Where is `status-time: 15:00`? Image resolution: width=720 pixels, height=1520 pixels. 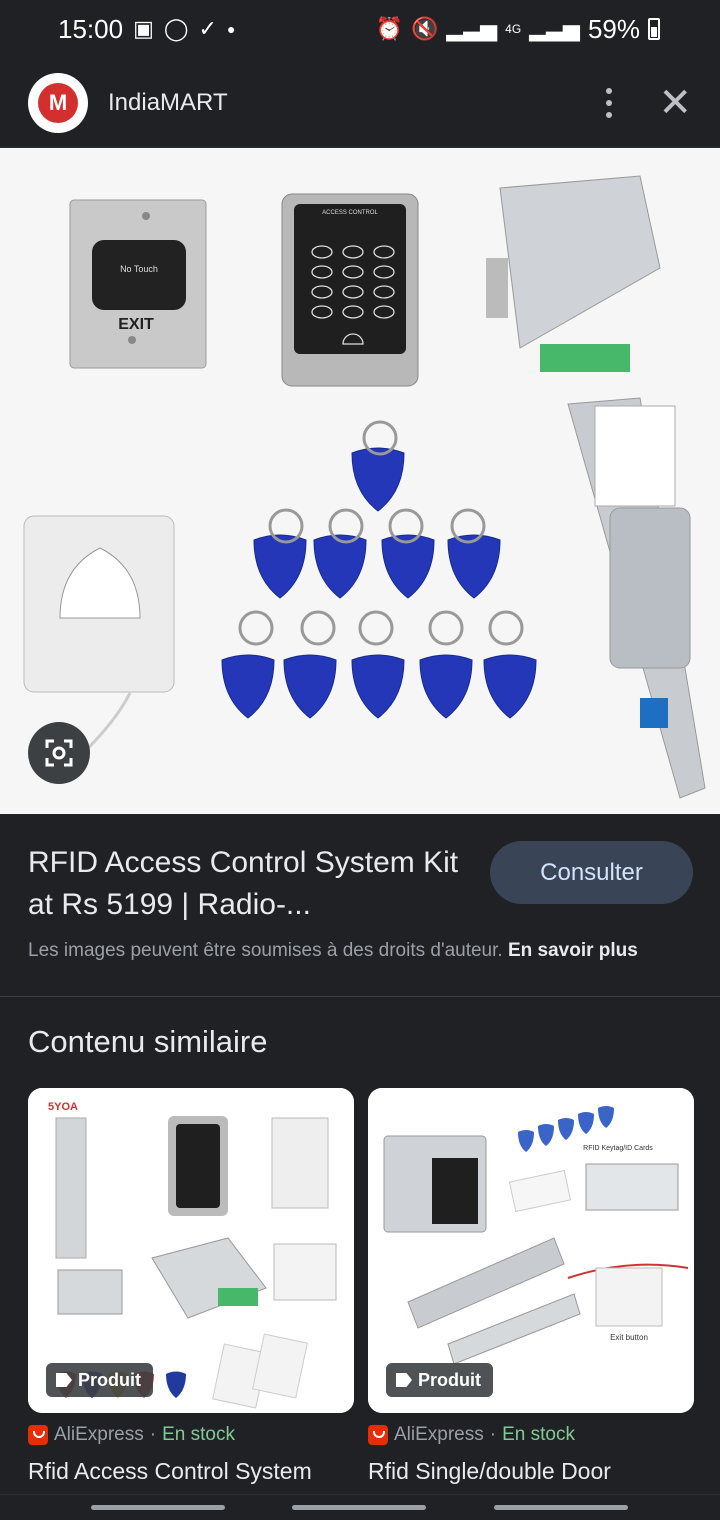 status-time: 15:00 is located at coordinates (91, 28).